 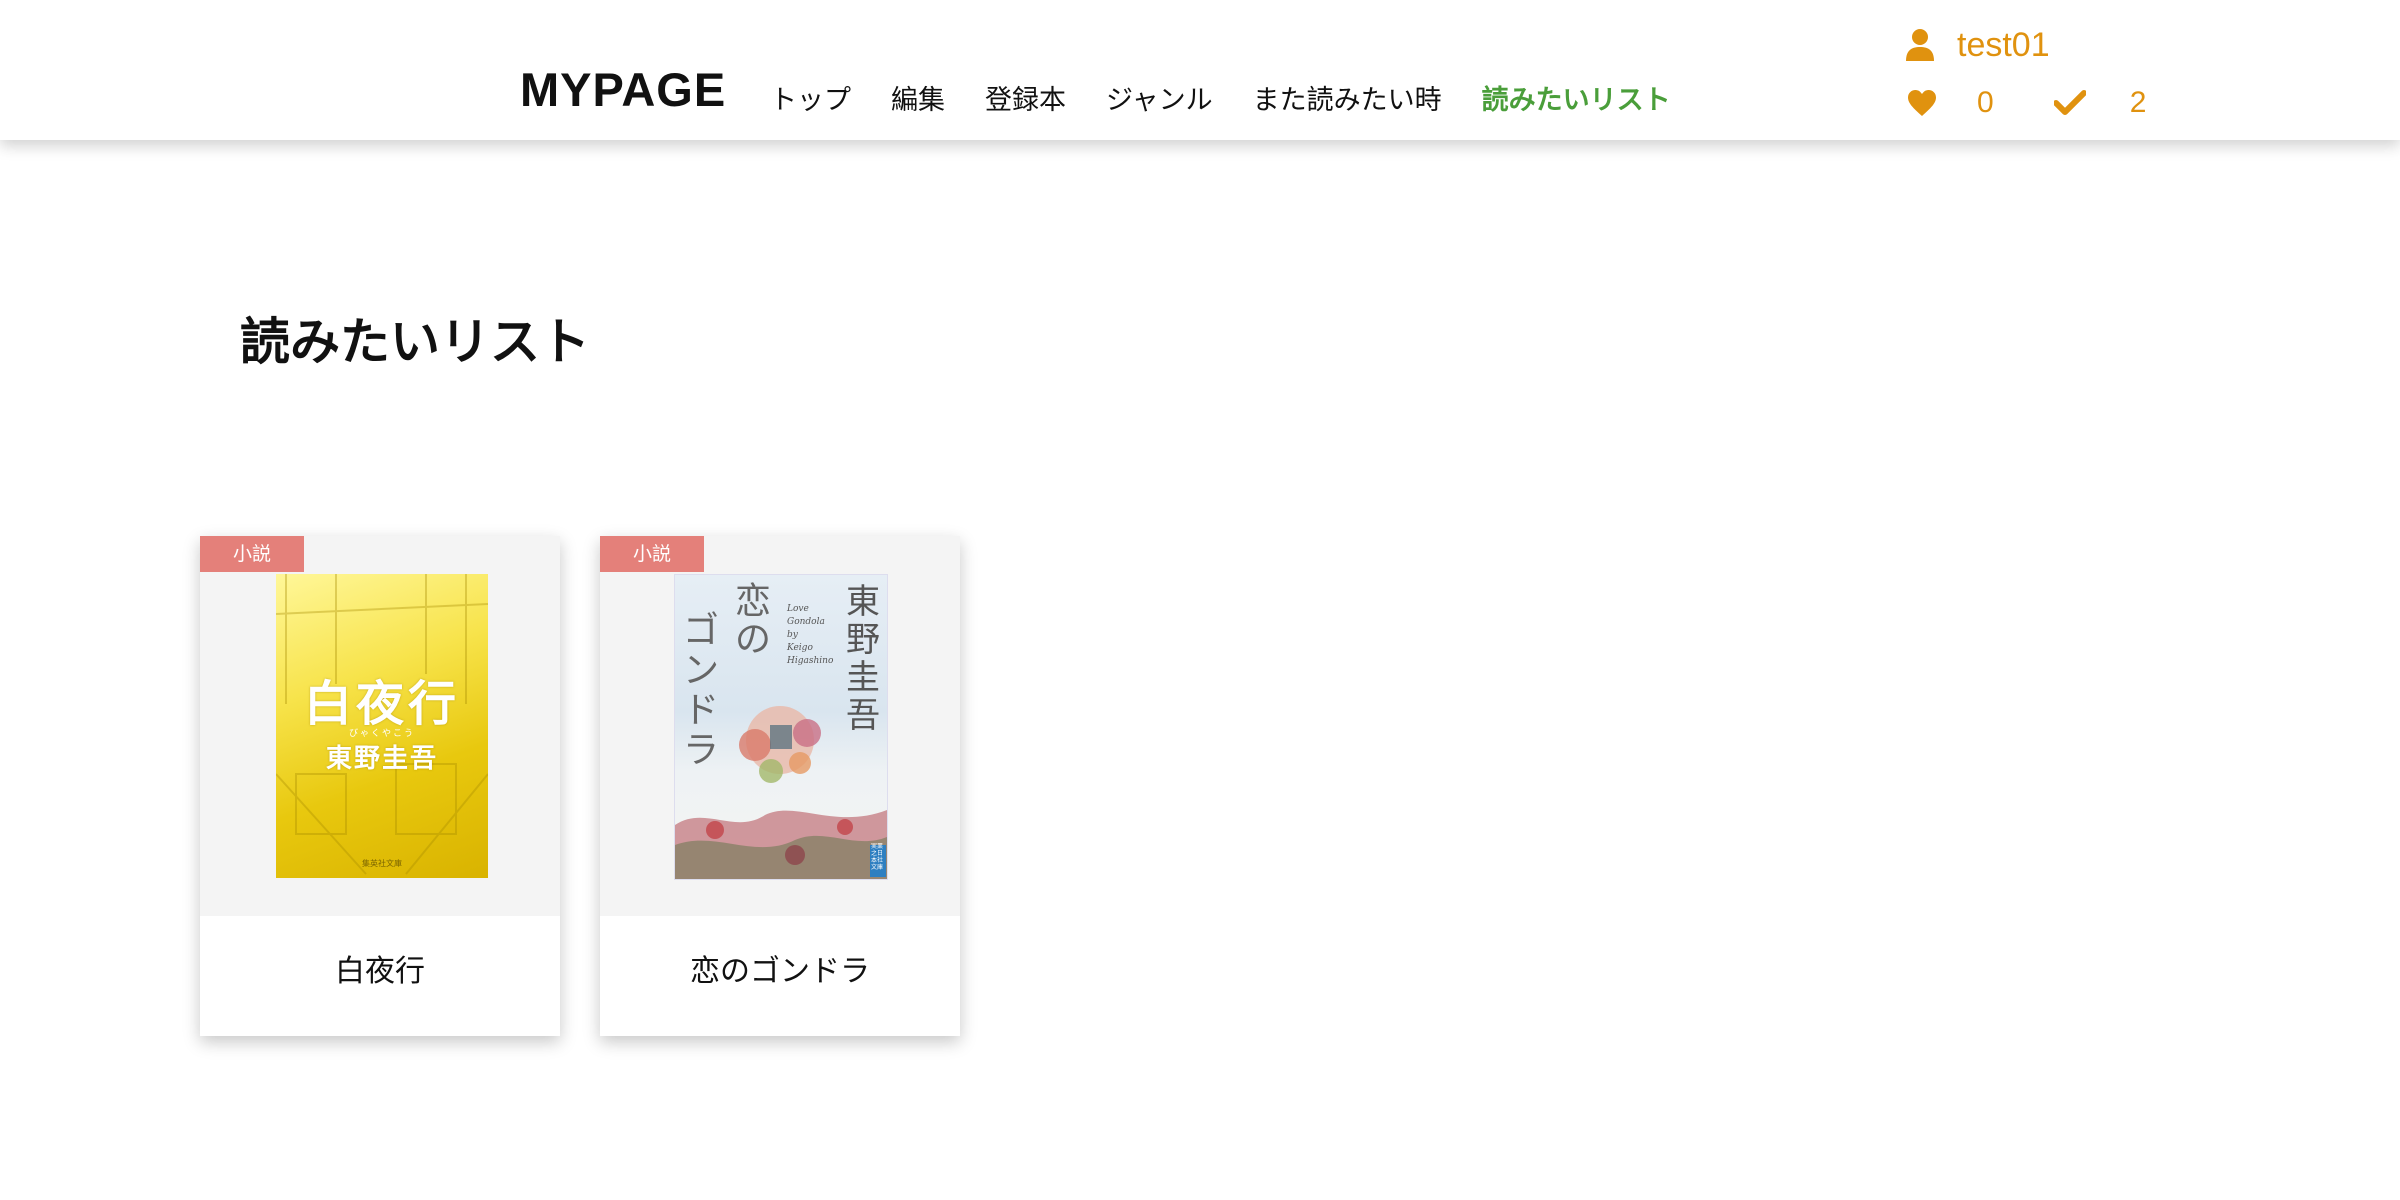 I want to click on brand-logo: MYPAGE, so click(x=623, y=89).